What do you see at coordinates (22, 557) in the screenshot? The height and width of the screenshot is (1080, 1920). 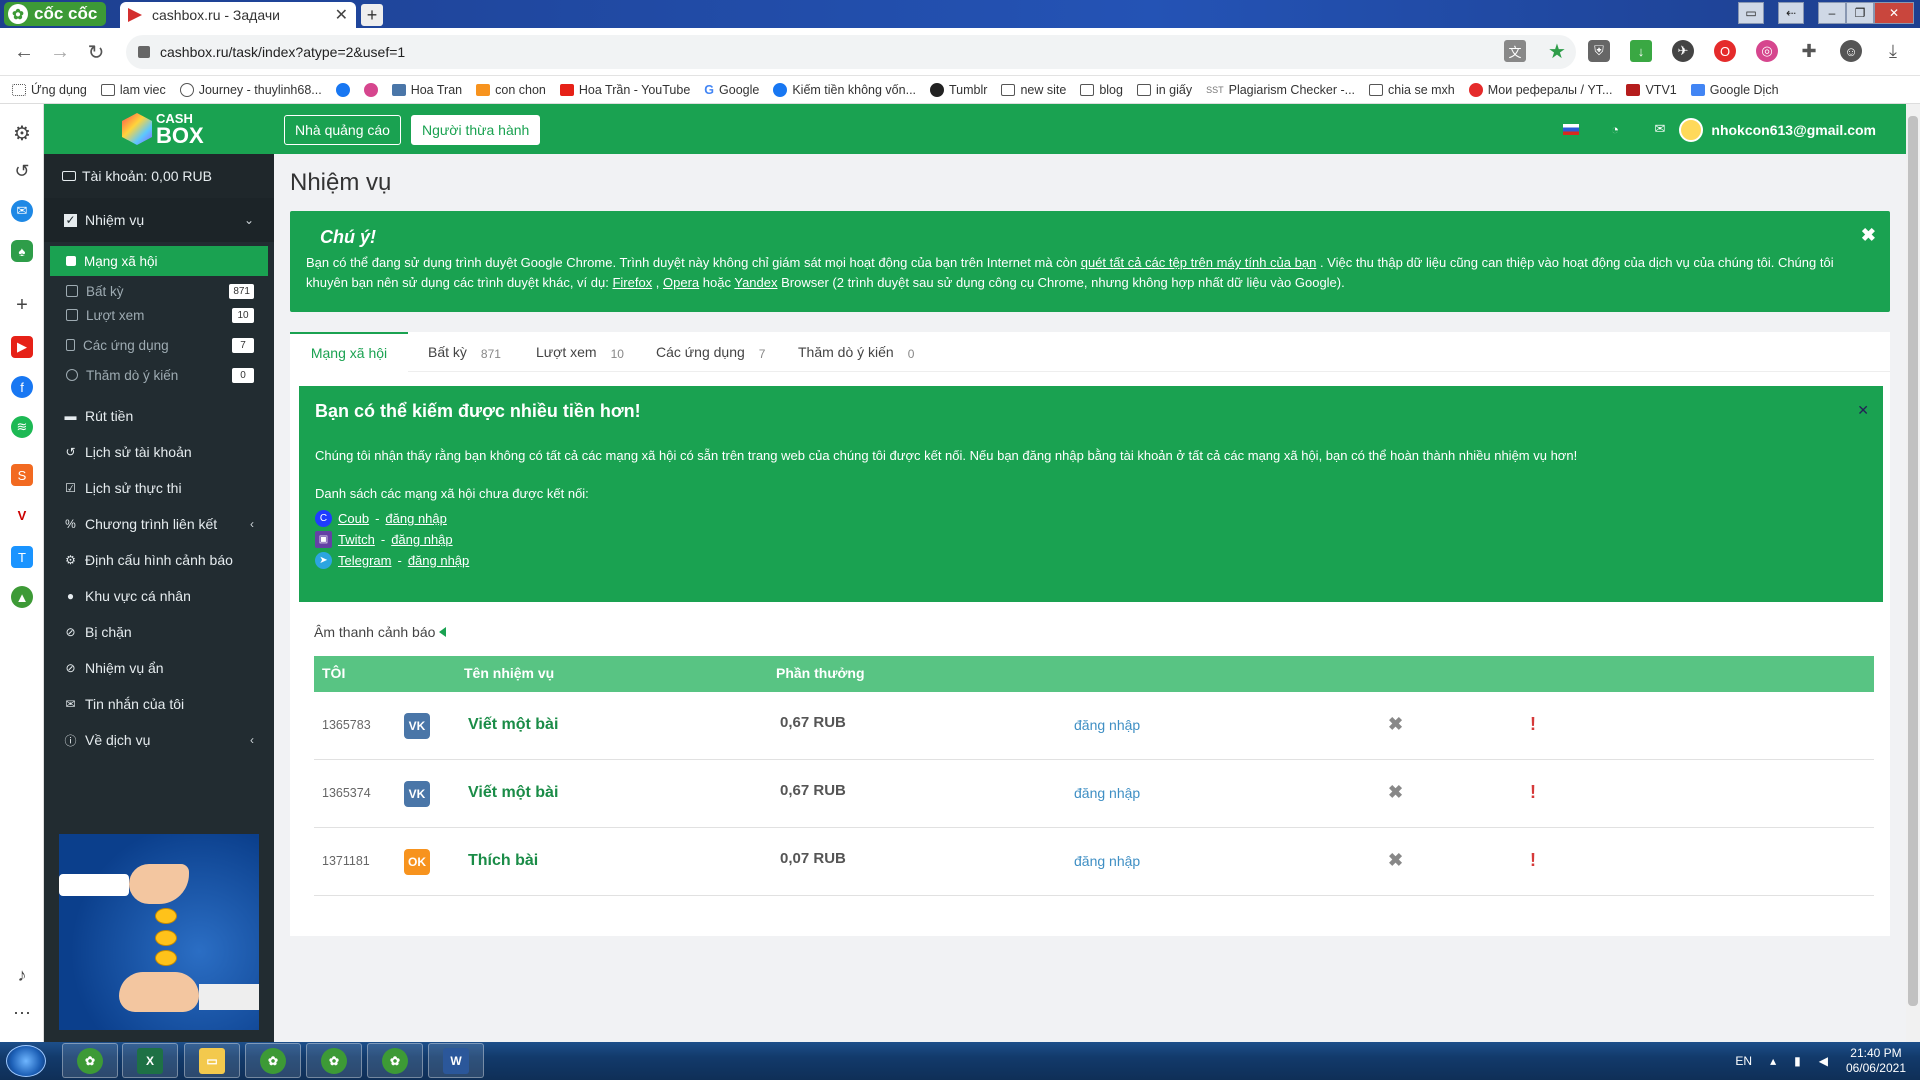 I see `tiki-icon: T` at bounding box center [22, 557].